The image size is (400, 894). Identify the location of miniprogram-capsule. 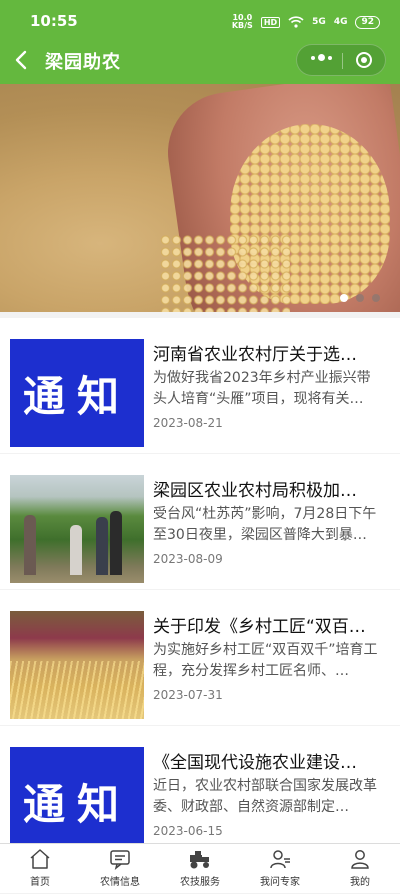
(341, 60).